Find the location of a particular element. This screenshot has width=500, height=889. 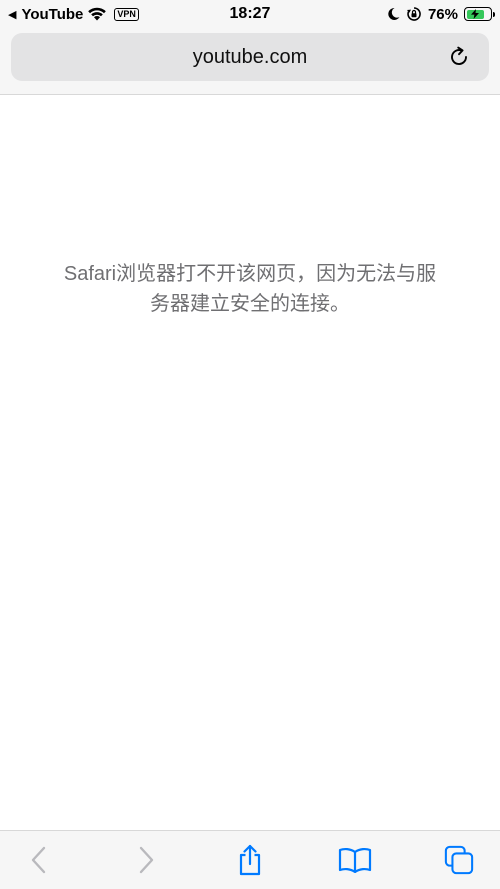

bottom-toolbar is located at coordinates (250, 859).